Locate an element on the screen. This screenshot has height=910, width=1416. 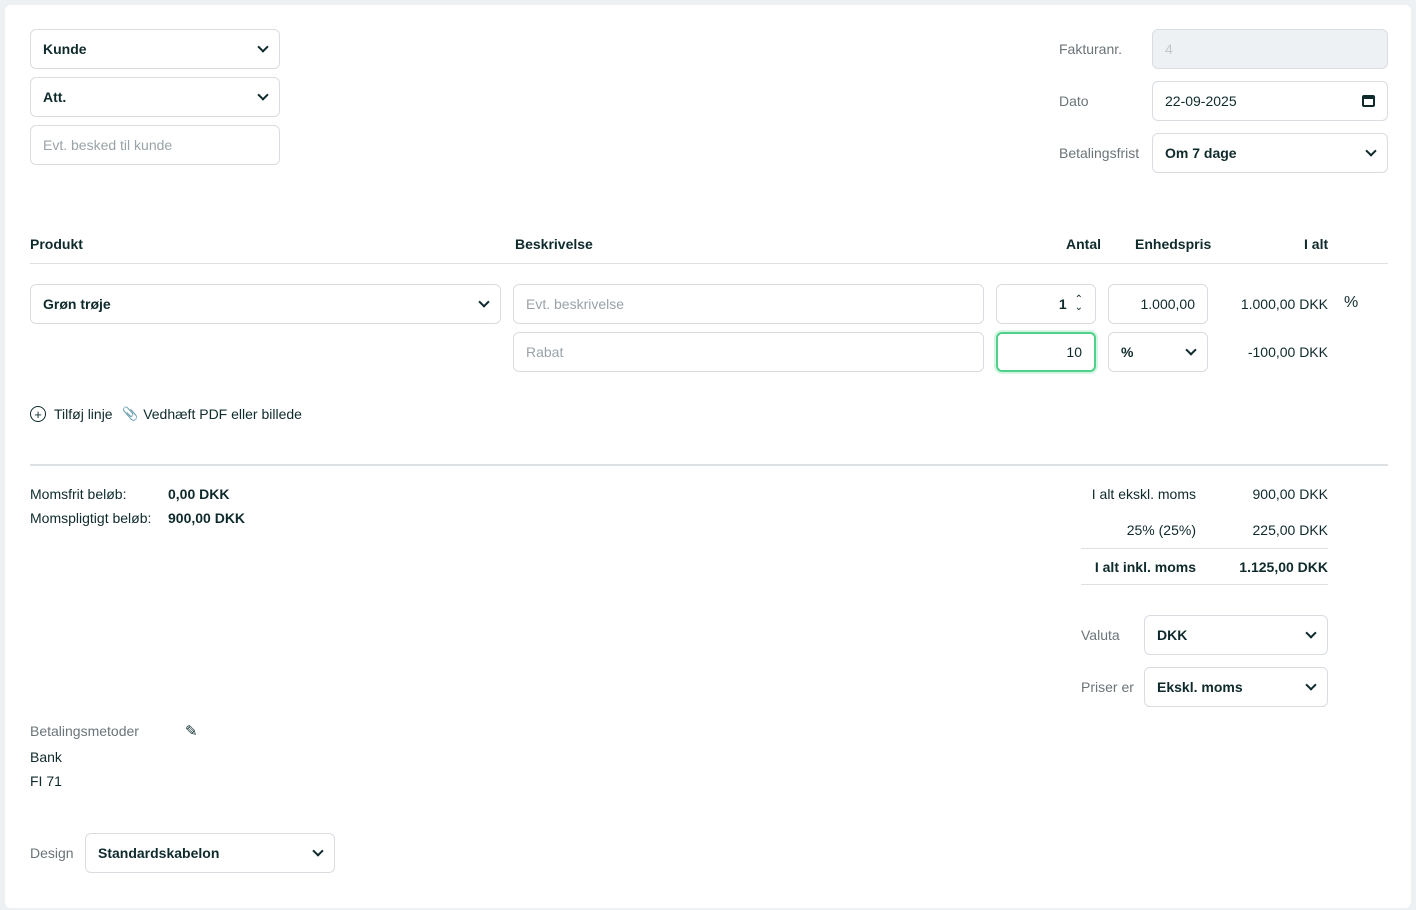
discount-total: -100,00 DKK is located at coordinates (1287, 352).